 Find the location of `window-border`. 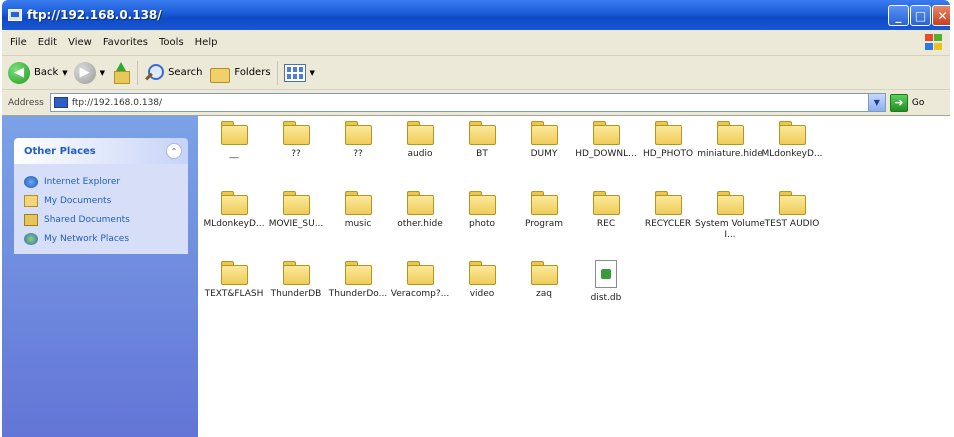

window-border is located at coordinates (952, 218).